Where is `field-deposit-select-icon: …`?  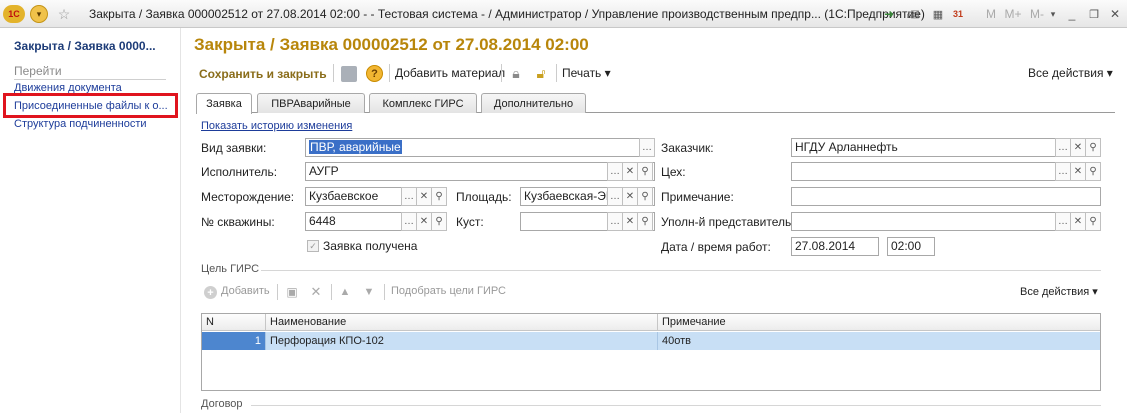
field-deposit-select-icon: … is located at coordinates (409, 196).